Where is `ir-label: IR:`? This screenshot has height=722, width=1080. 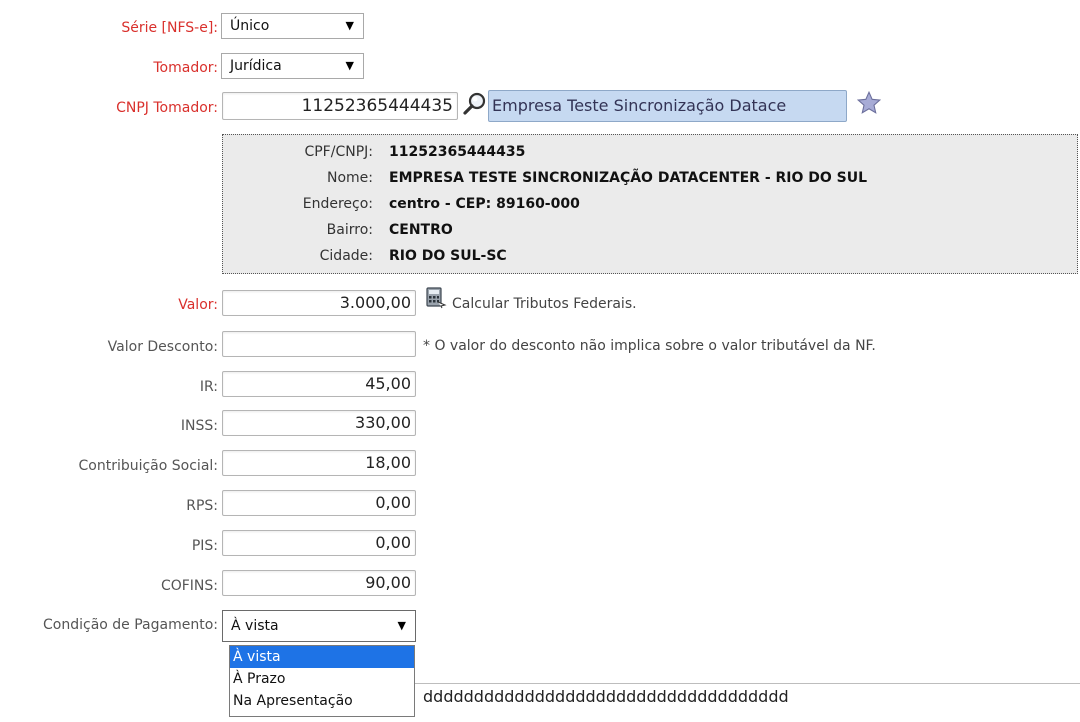
ir-label: IR: is located at coordinates (208, 387).